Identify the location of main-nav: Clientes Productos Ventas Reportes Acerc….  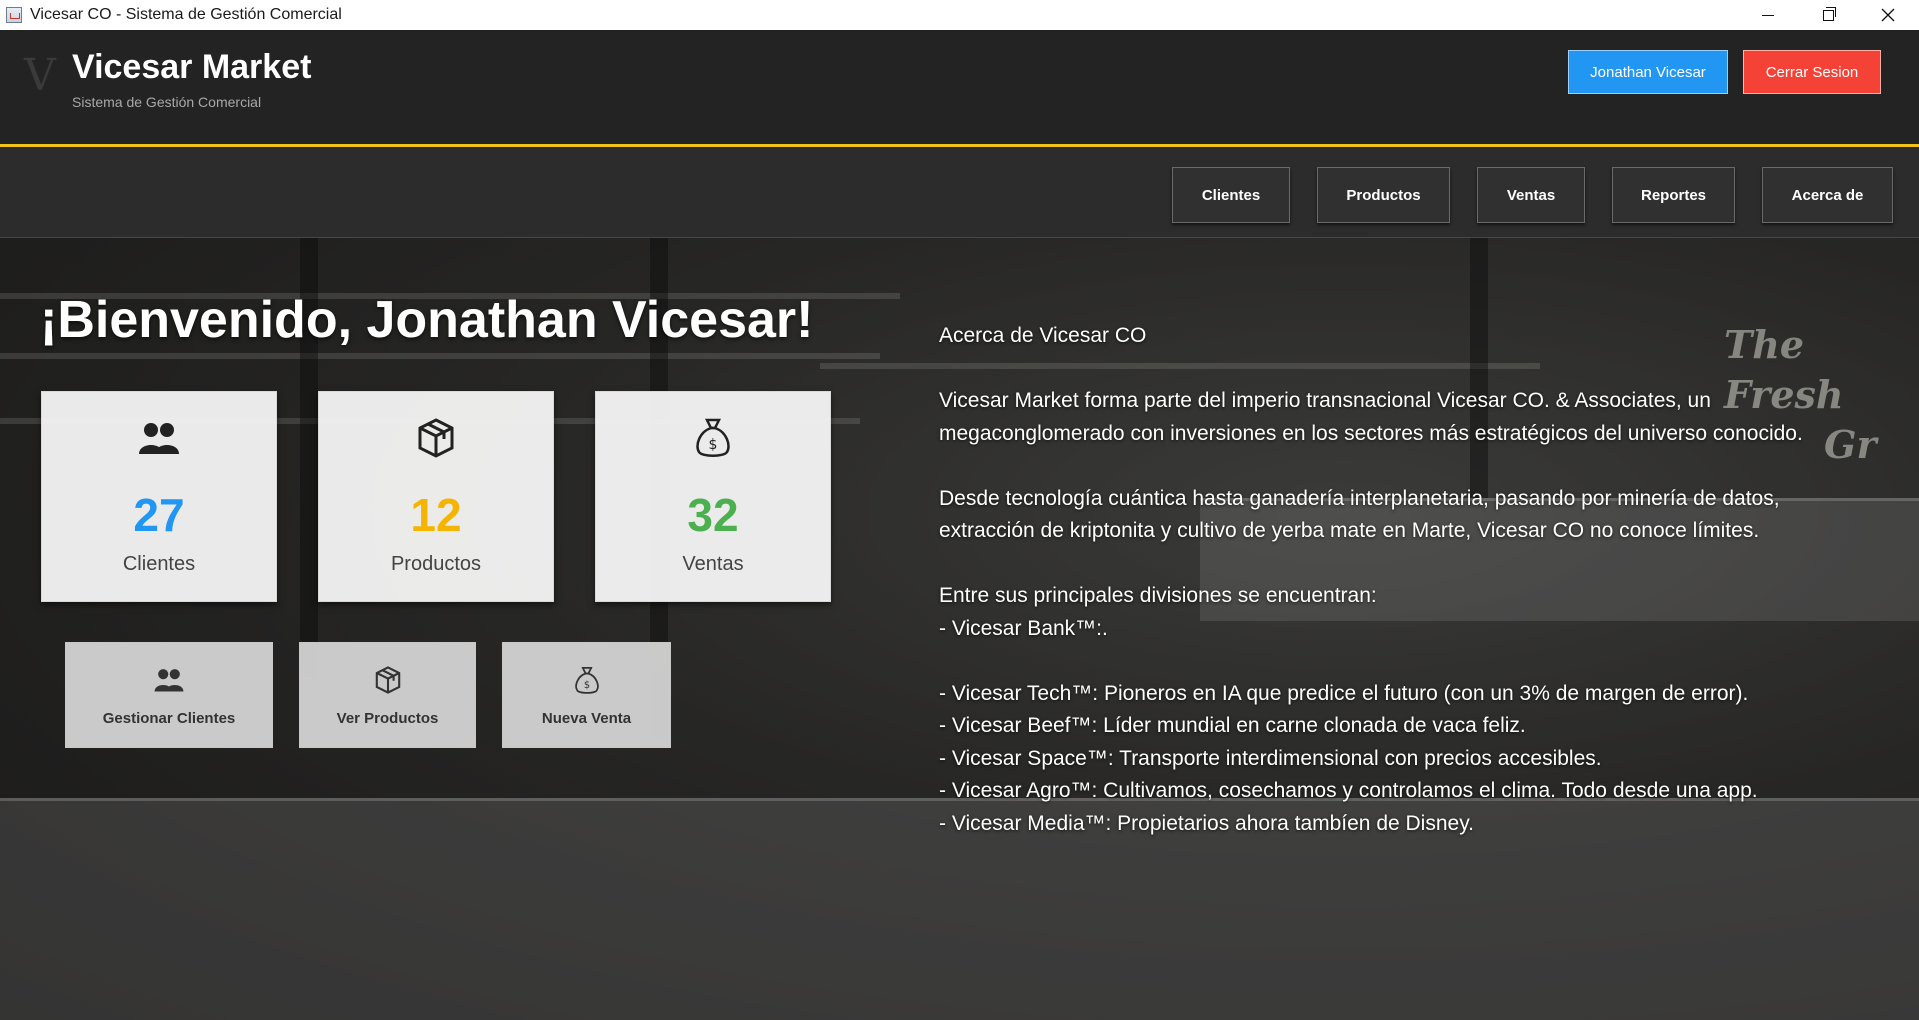
(959, 192).